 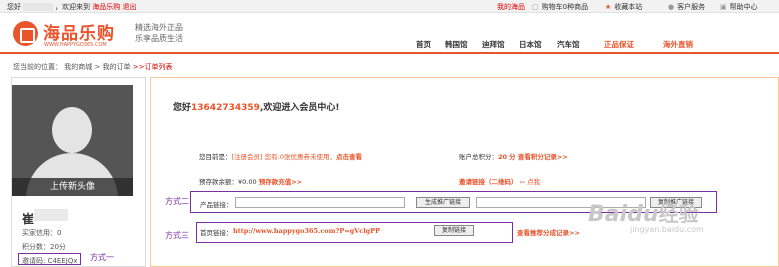 What do you see at coordinates (478, 157) in the screenshot?
I see `total-points-label: 账户总积分：` at bounding box center [478, 157].